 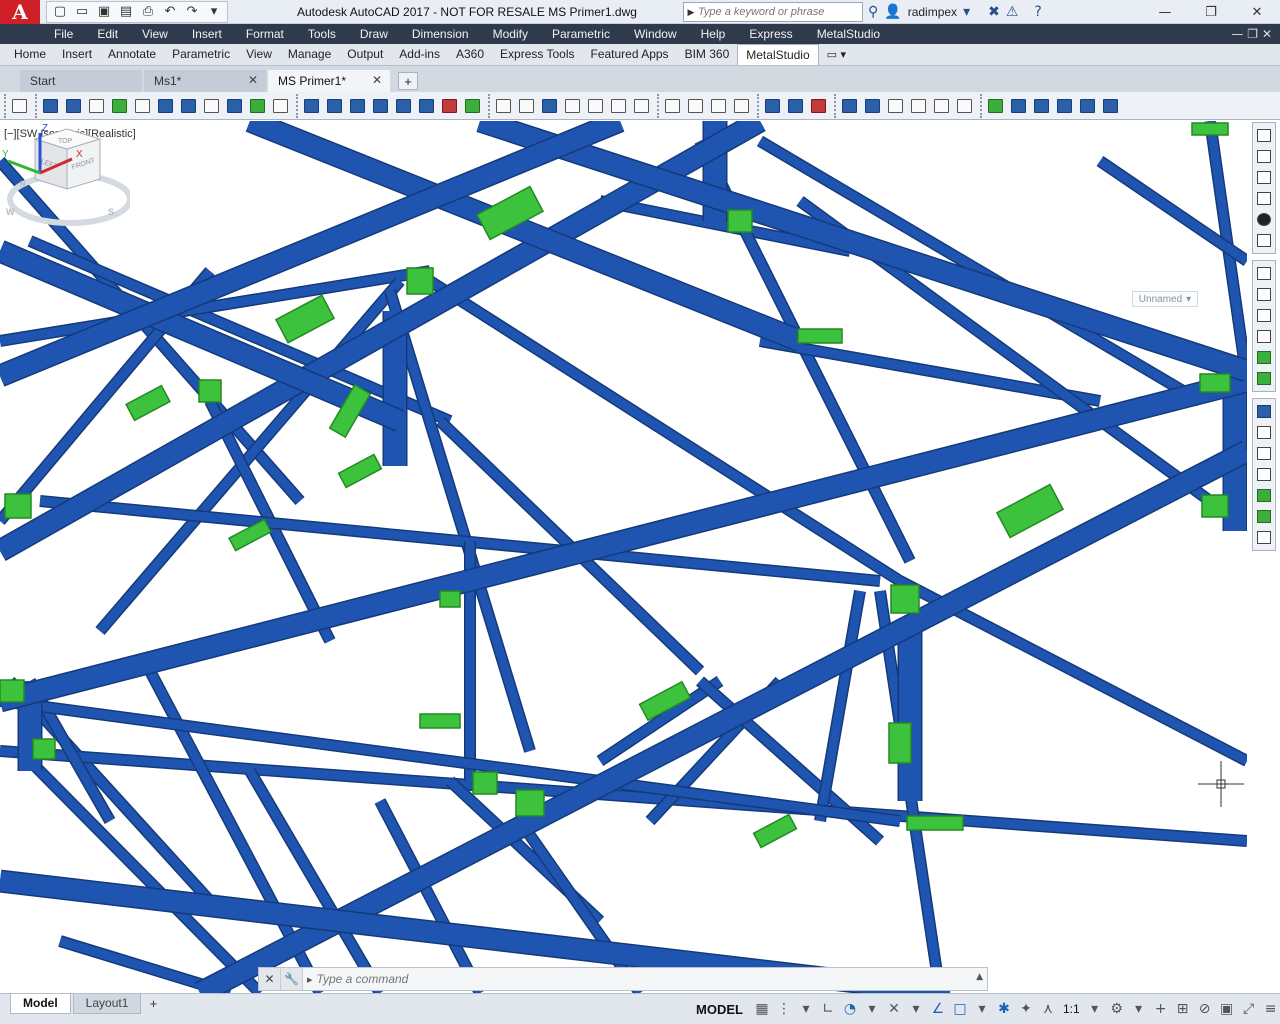 I want to click on gear-icon, so click(x=1264, y=315).